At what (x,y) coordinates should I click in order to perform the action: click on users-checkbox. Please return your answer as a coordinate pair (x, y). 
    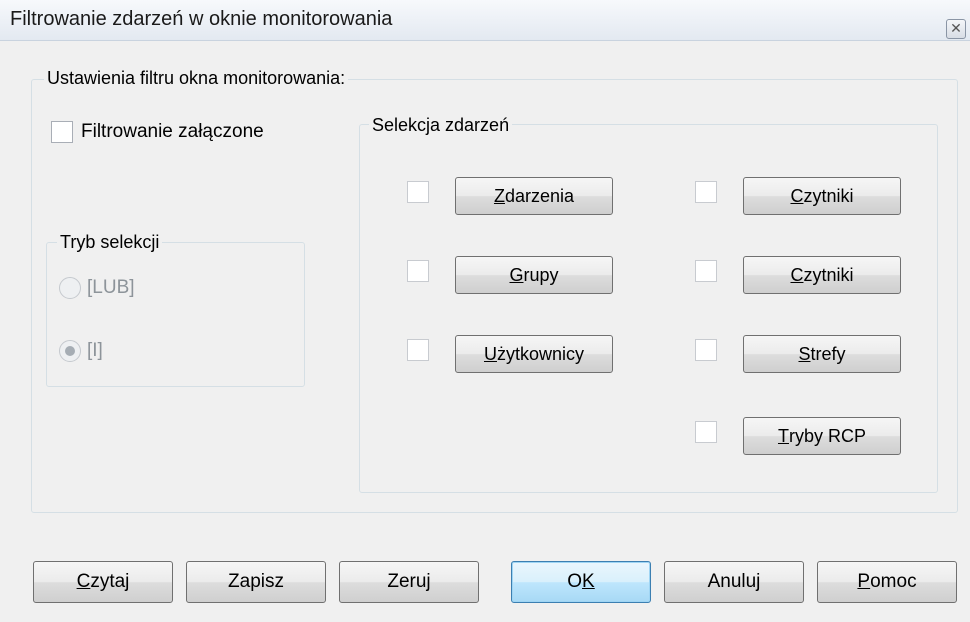
    Looking at the image, I should click on (418, 350).